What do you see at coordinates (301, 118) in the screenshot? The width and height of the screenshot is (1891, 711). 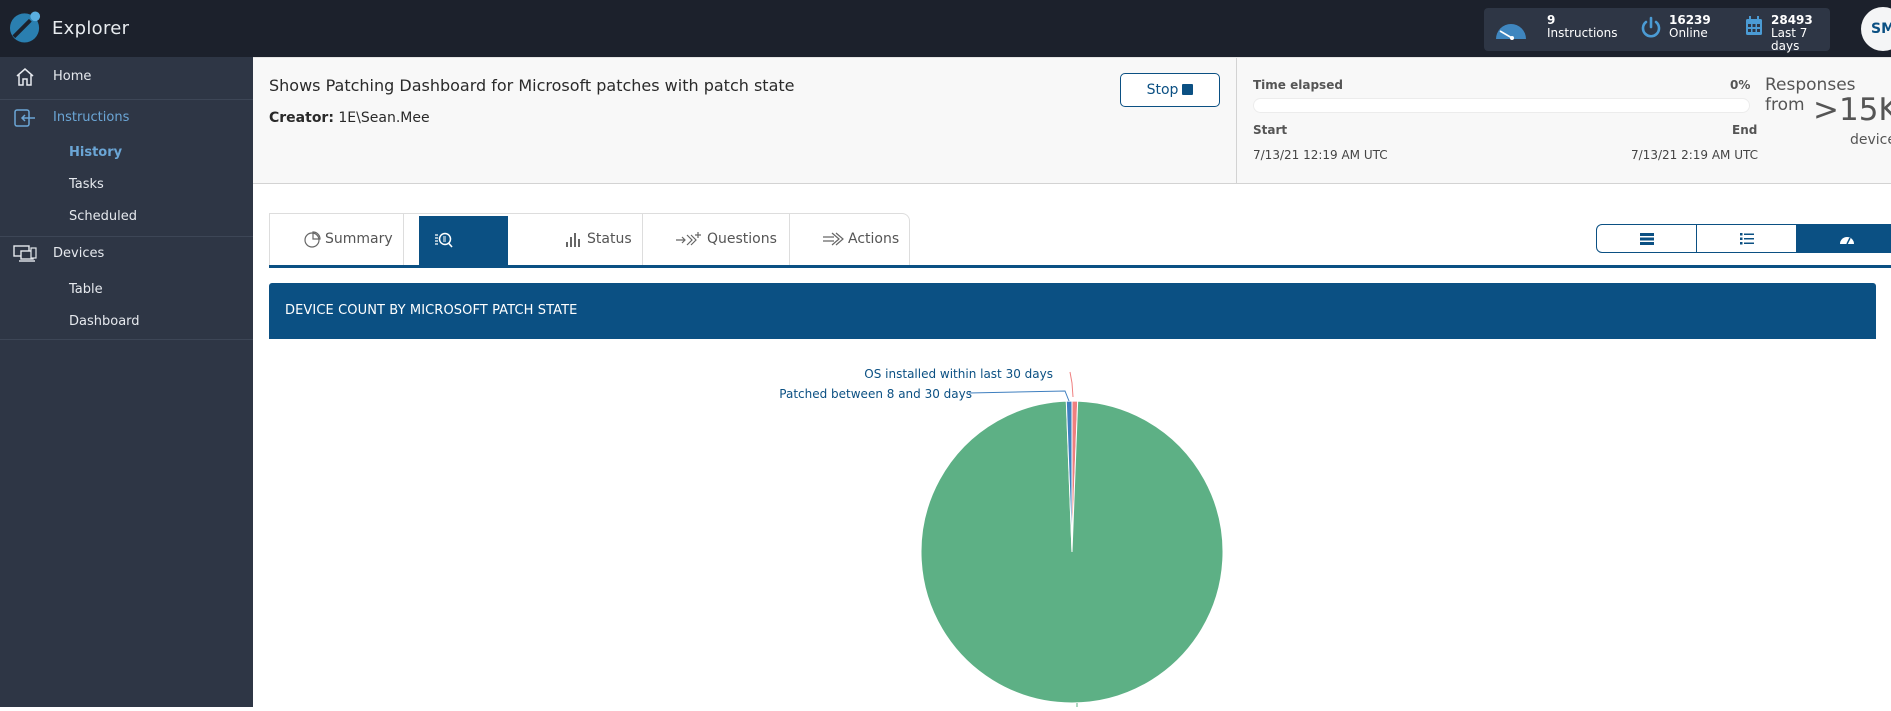 I see `creator-label: Creator:` at bounding box center [301, 118].